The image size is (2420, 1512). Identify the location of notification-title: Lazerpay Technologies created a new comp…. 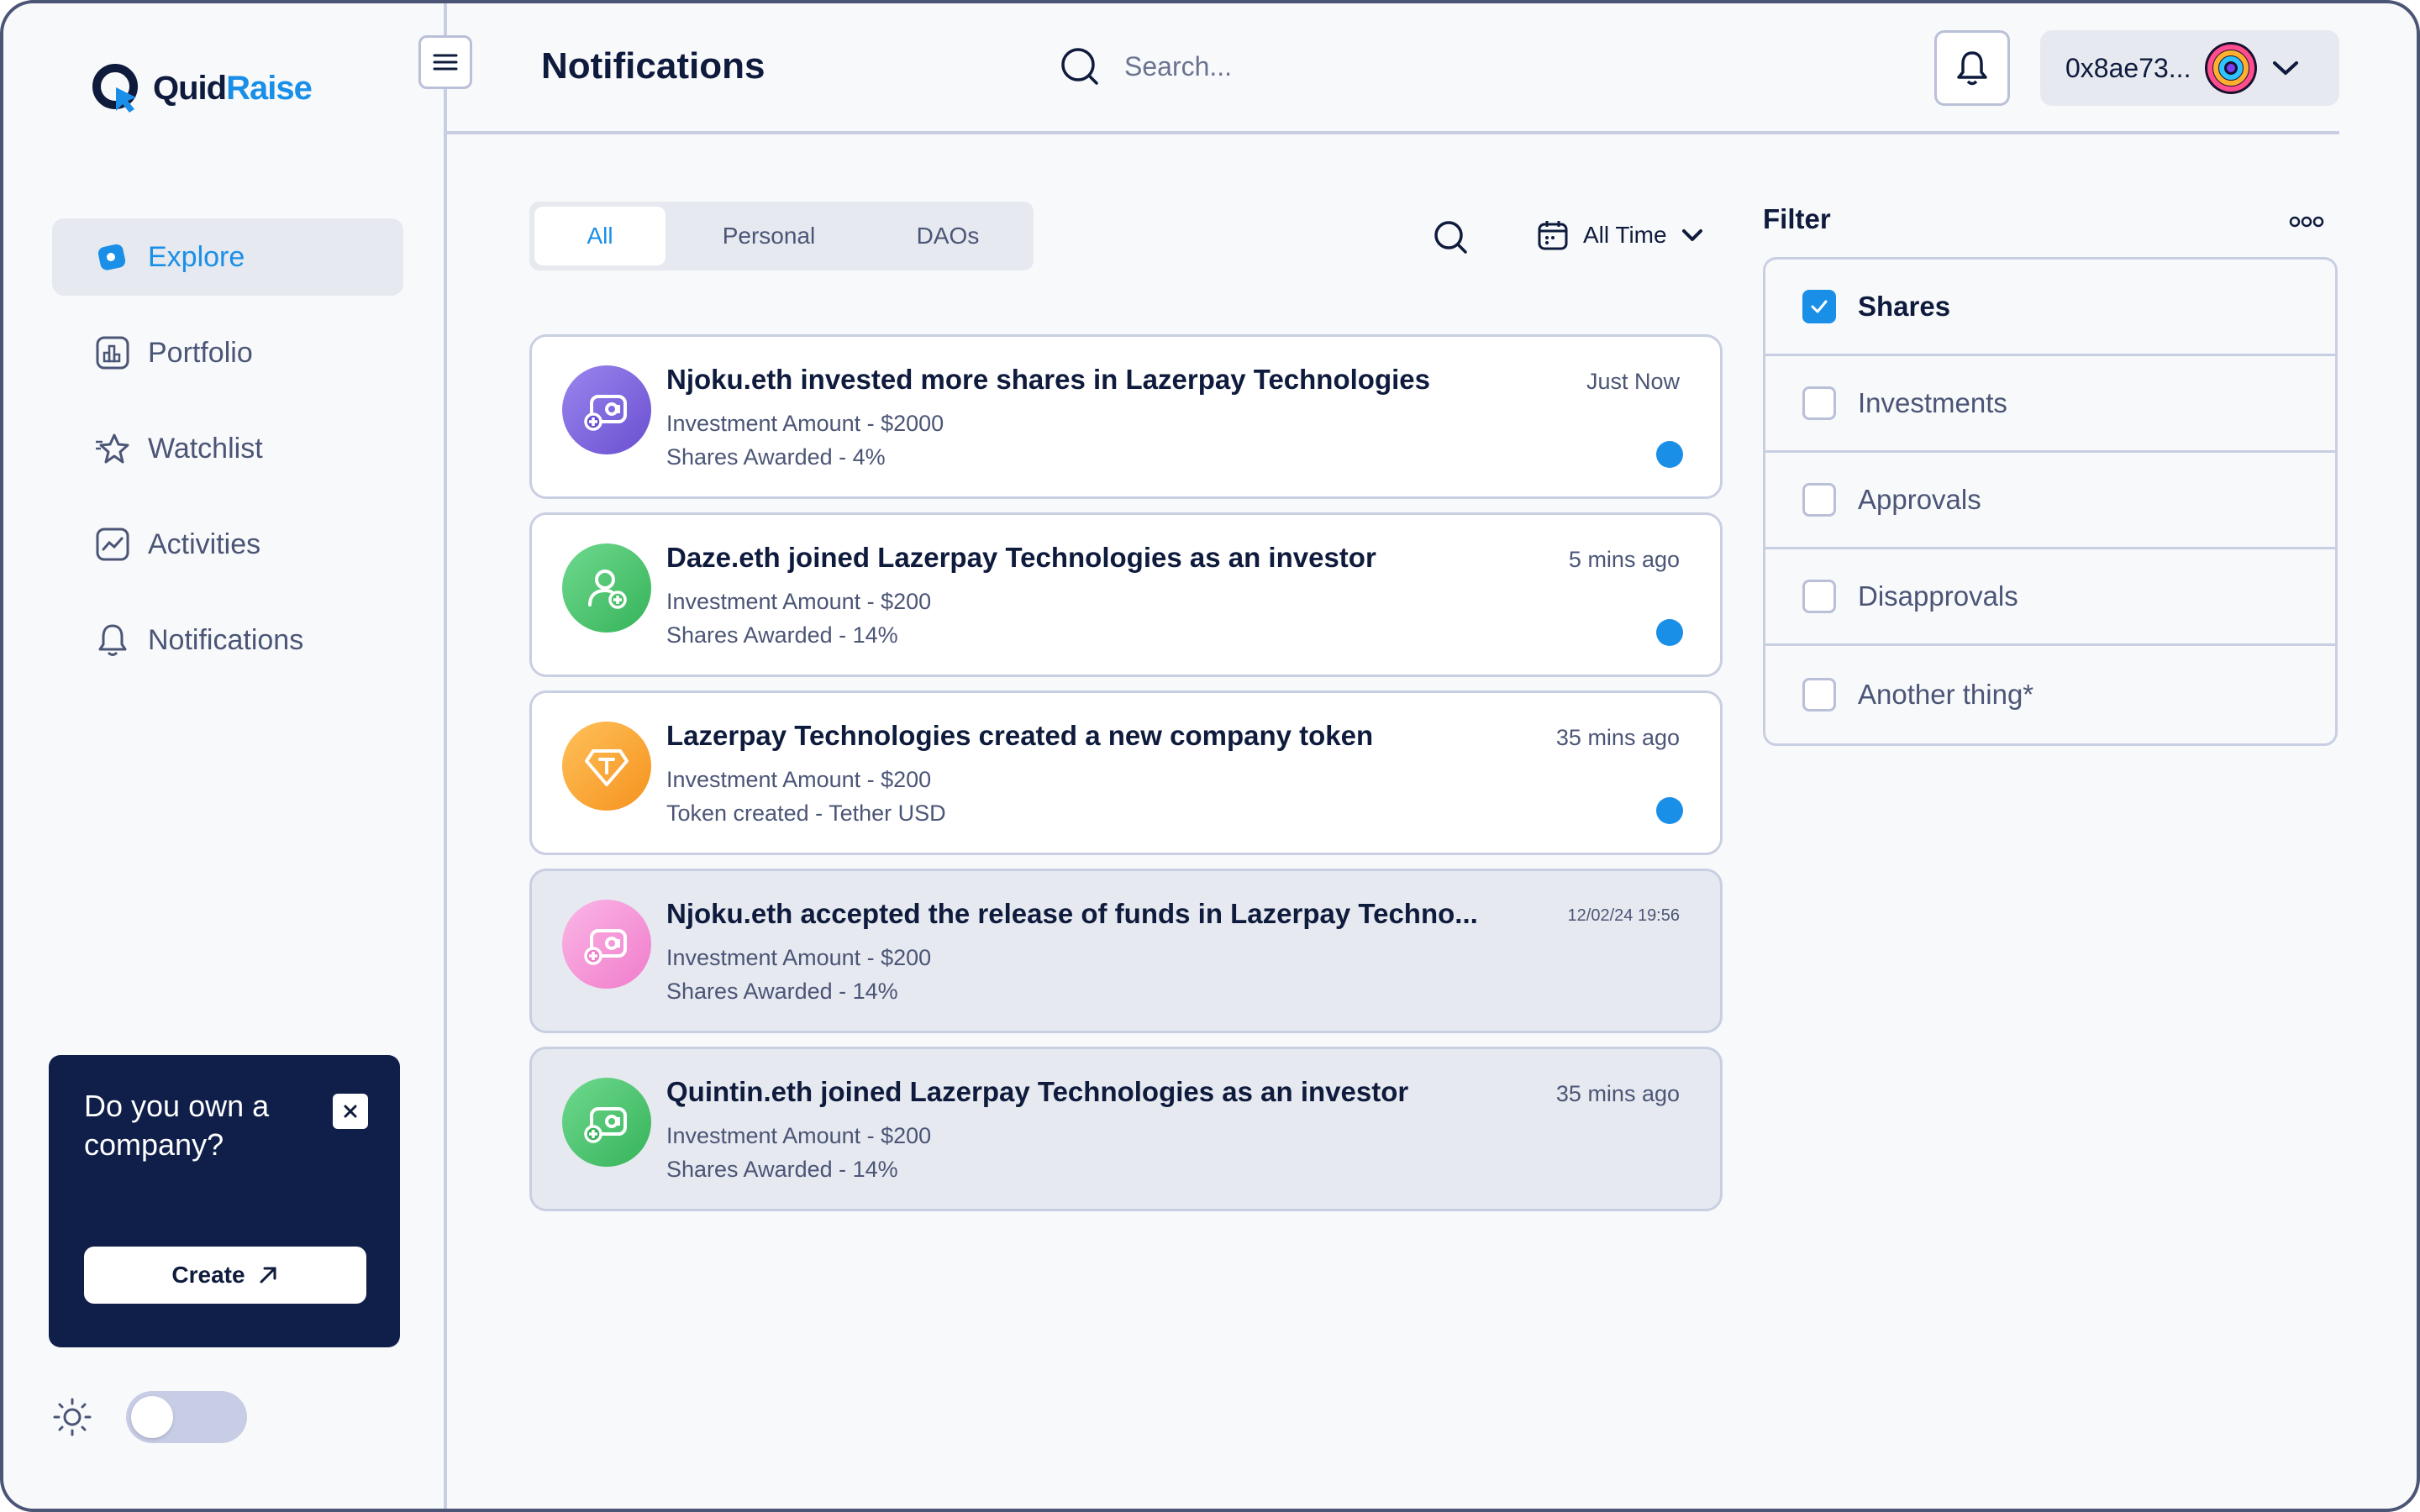
(1020, 735).